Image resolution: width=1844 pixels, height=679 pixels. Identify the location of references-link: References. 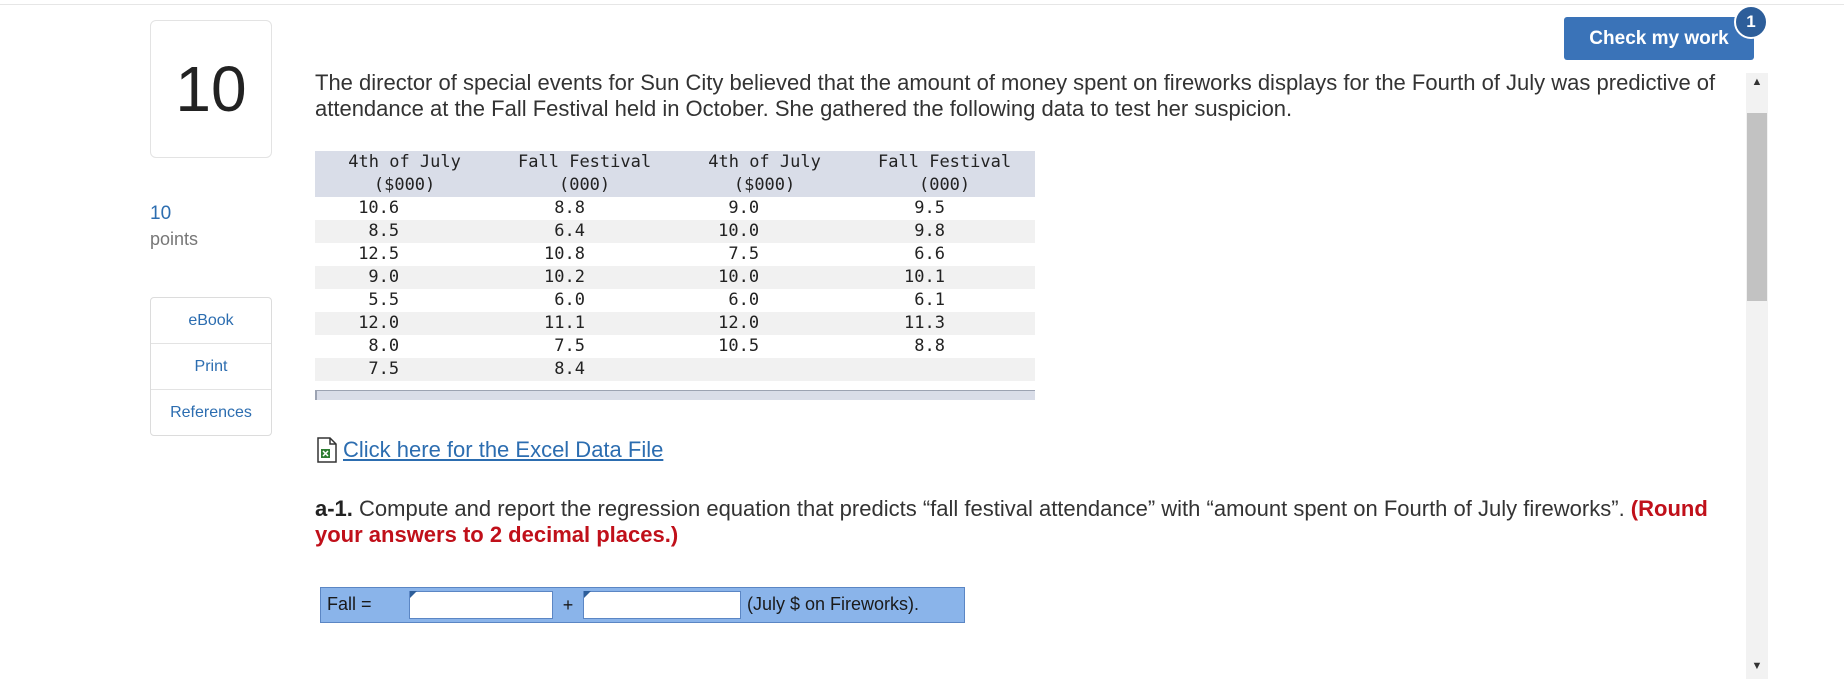
(211, 412).